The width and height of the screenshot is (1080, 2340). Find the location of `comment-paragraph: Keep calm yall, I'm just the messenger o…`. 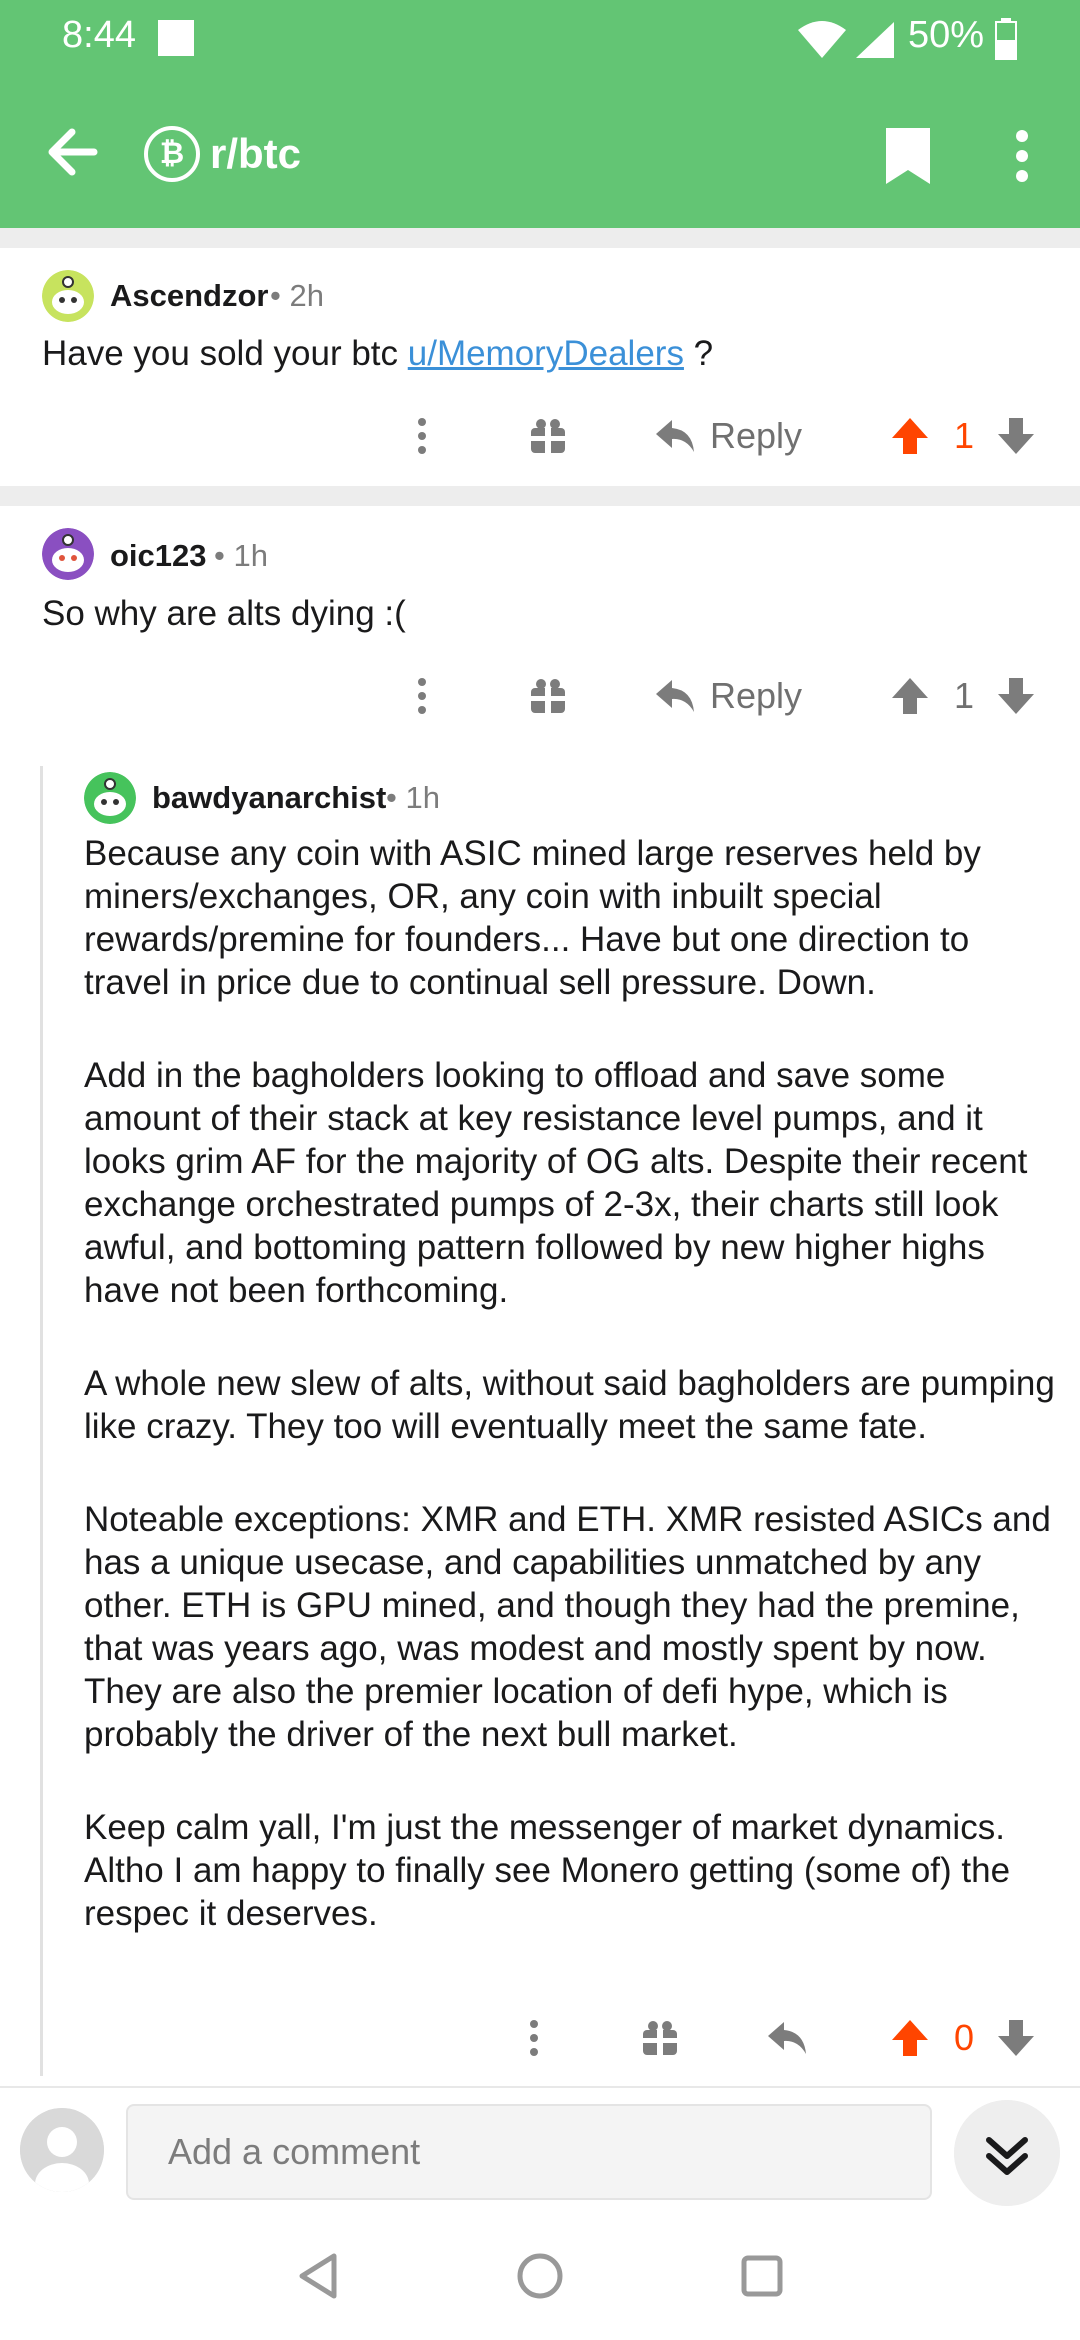

comment-paragraph: Keep calm yall, I'm just the messenger o… is located at coordinates (547, 1870).